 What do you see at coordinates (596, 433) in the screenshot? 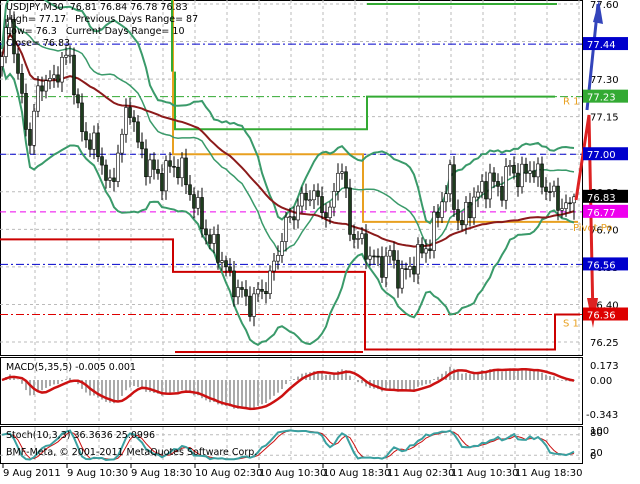
I see `stoch-tick-label: 80` at bounding box center [596, 433].